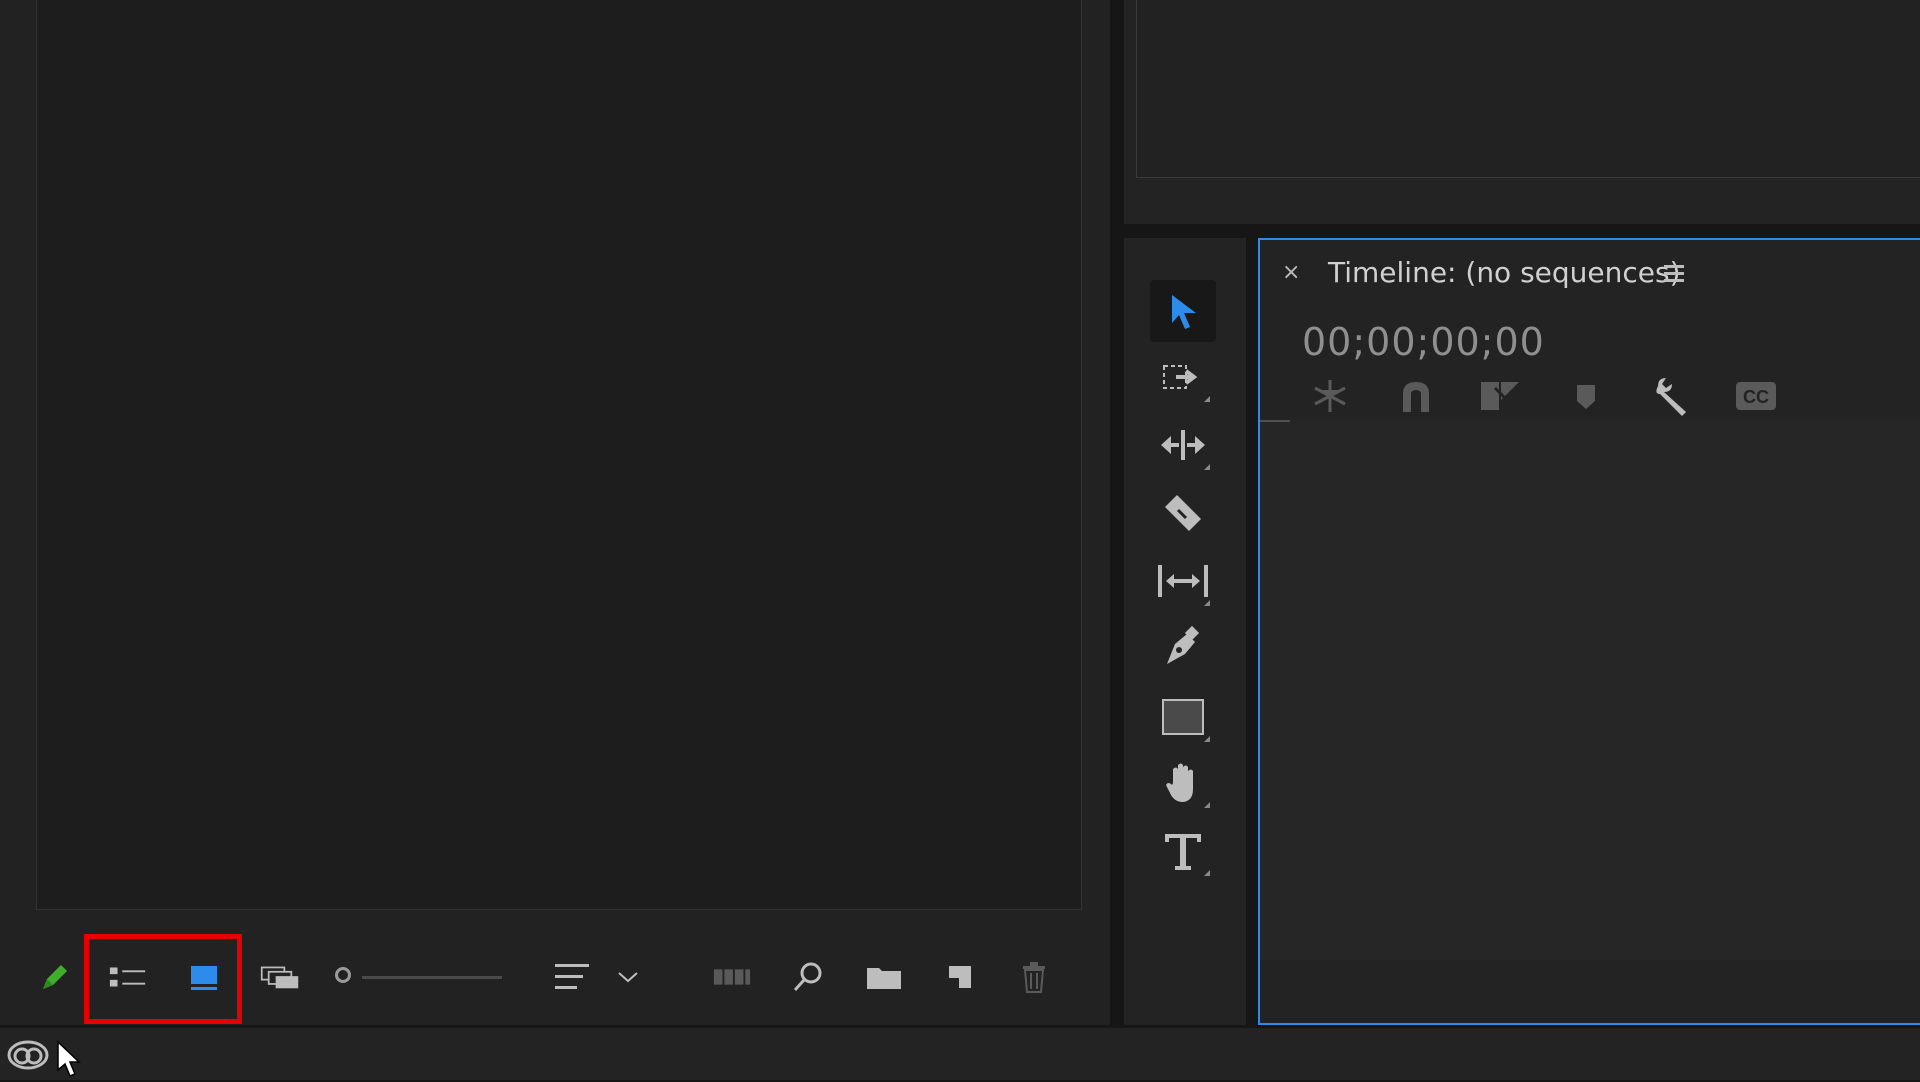 The width and height of the screenshot is (1920, 1082). What do you see at coordinates (1674, 273) in the screenshot?
I see `panel-menu-icon` at bounding box center [1674, 273].